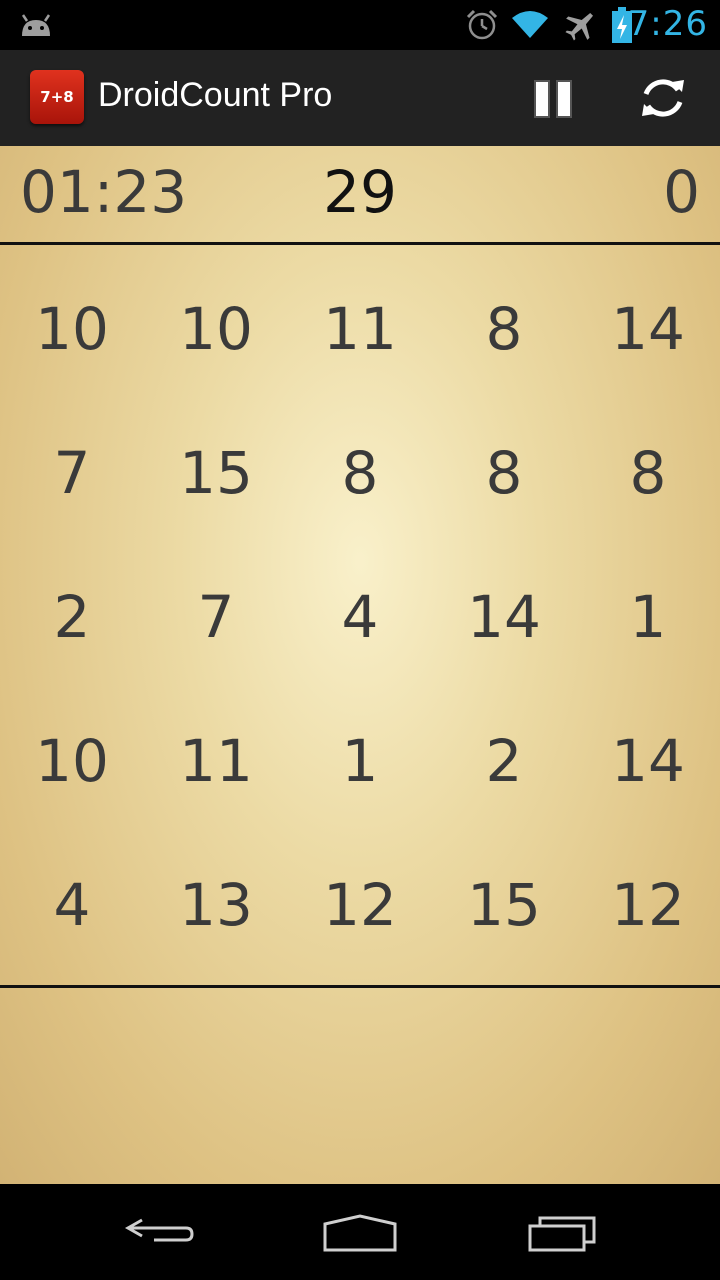 This screenshot has height=1280, width=720. What do you see at coordinates (215, 95) in the screenshot?
I see `app-title: DroidCount Pro` at bounding box center [215, 95].